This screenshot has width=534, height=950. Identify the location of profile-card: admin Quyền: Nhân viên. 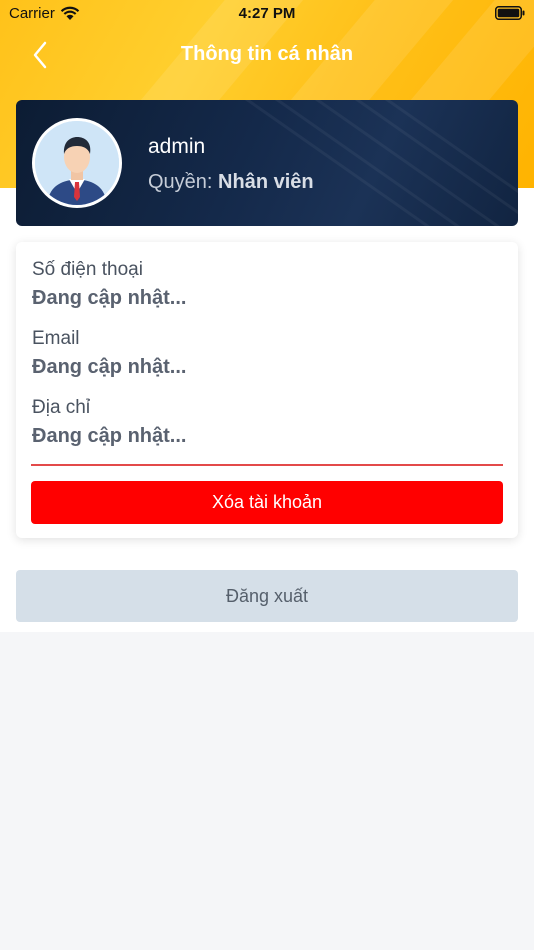
(267, 163).